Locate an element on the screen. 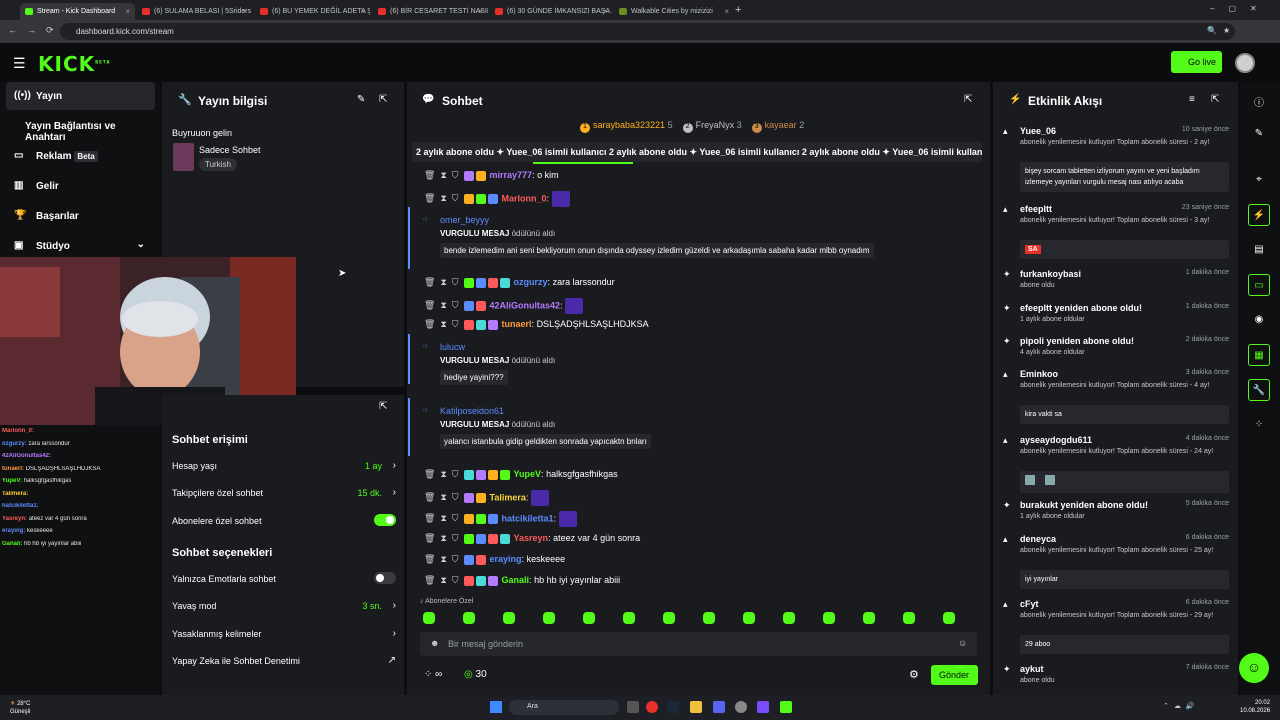  chat-message: 🗑 ⧗ ⛉ Ganali: hb hb iyi yayınlar abiii is located at coordinates (522, 580).